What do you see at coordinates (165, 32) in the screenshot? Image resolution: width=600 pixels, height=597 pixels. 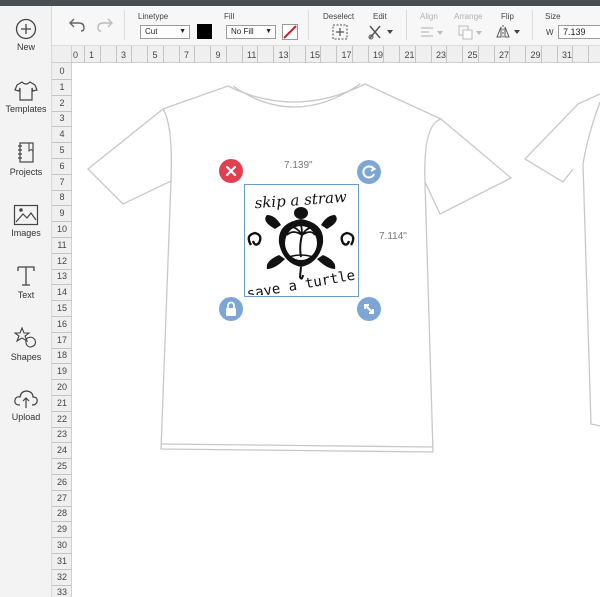 I see `linetype-select: Cut ▼` at bounding box center [165, 32].